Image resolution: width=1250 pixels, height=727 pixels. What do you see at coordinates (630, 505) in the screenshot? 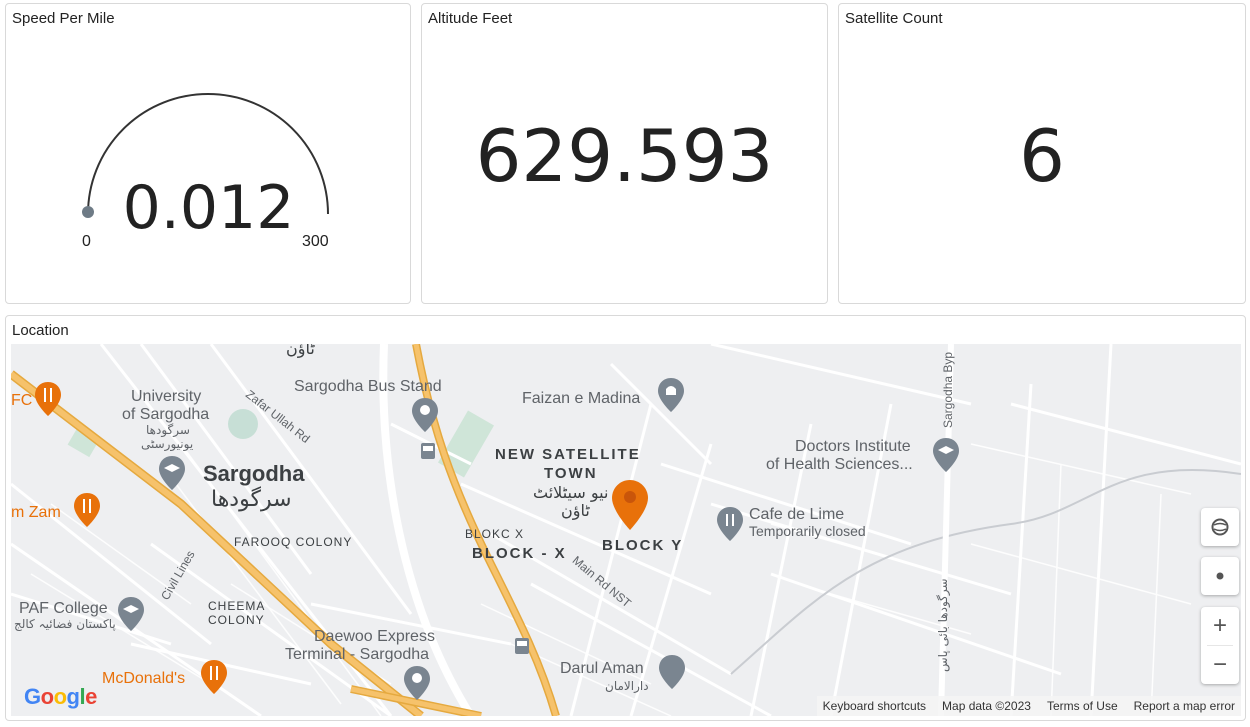
I see `location-marker-icon` at bounding box center [630, 505].